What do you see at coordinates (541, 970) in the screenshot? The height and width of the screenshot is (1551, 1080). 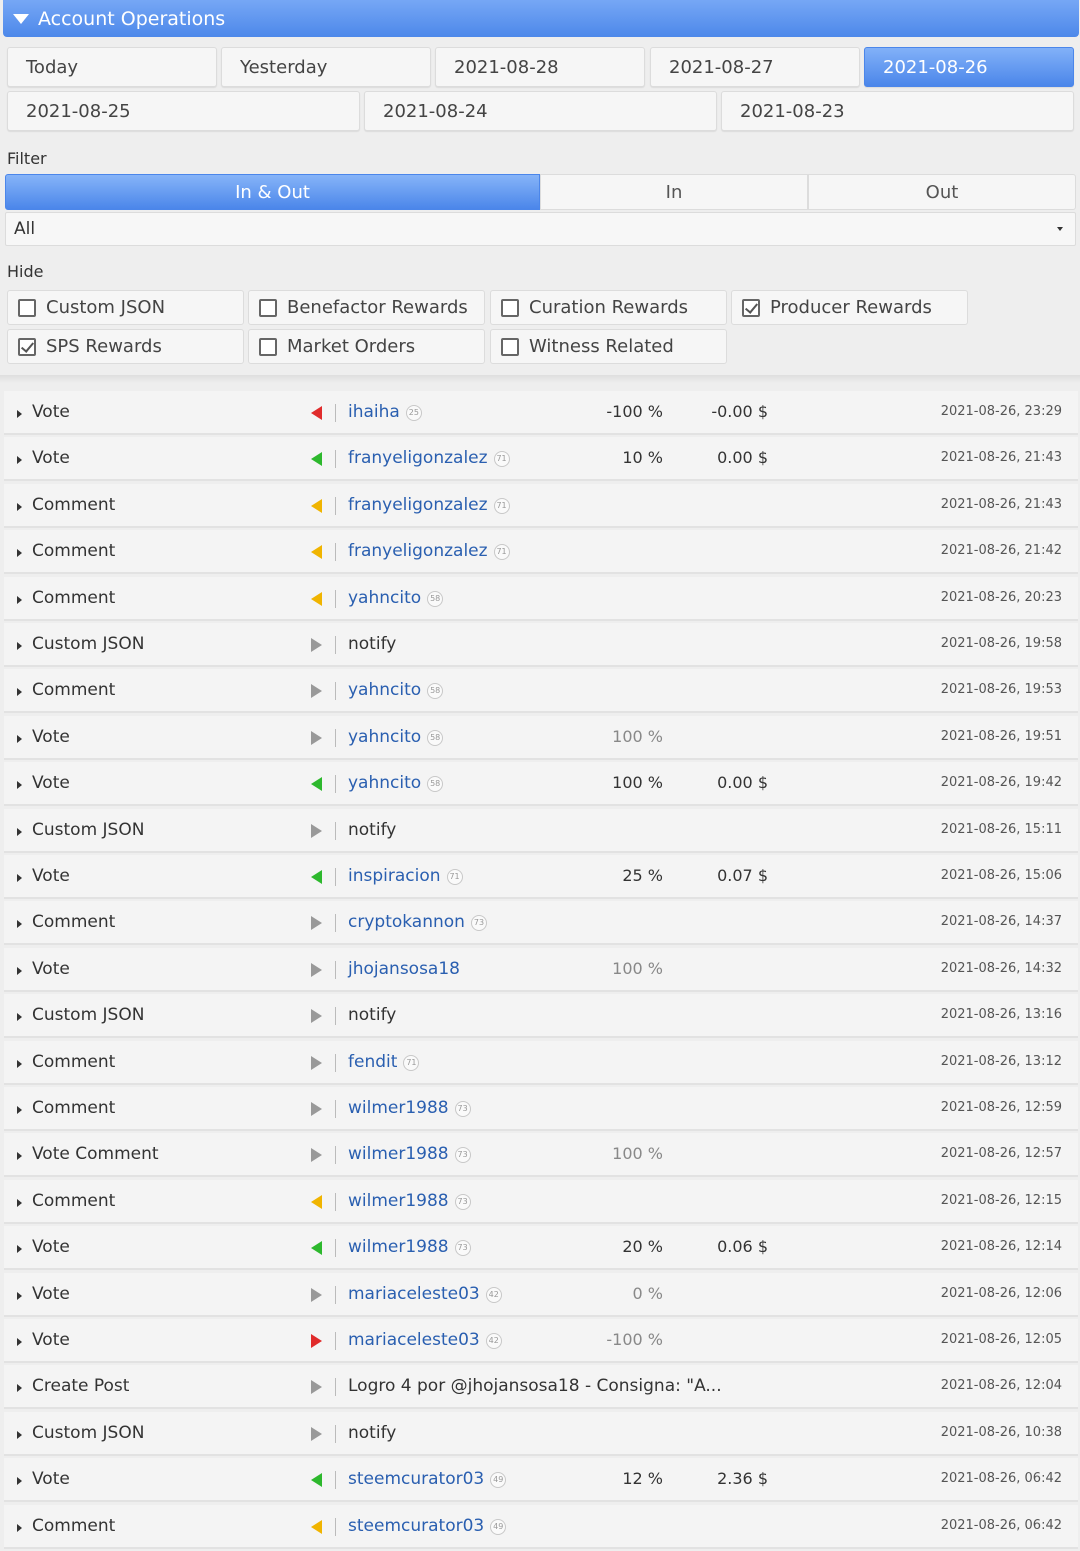 I see `operation-row: Vote jhojansosa18 100 % 2021-08-26, 14:32` at bounding box center [541, 970].